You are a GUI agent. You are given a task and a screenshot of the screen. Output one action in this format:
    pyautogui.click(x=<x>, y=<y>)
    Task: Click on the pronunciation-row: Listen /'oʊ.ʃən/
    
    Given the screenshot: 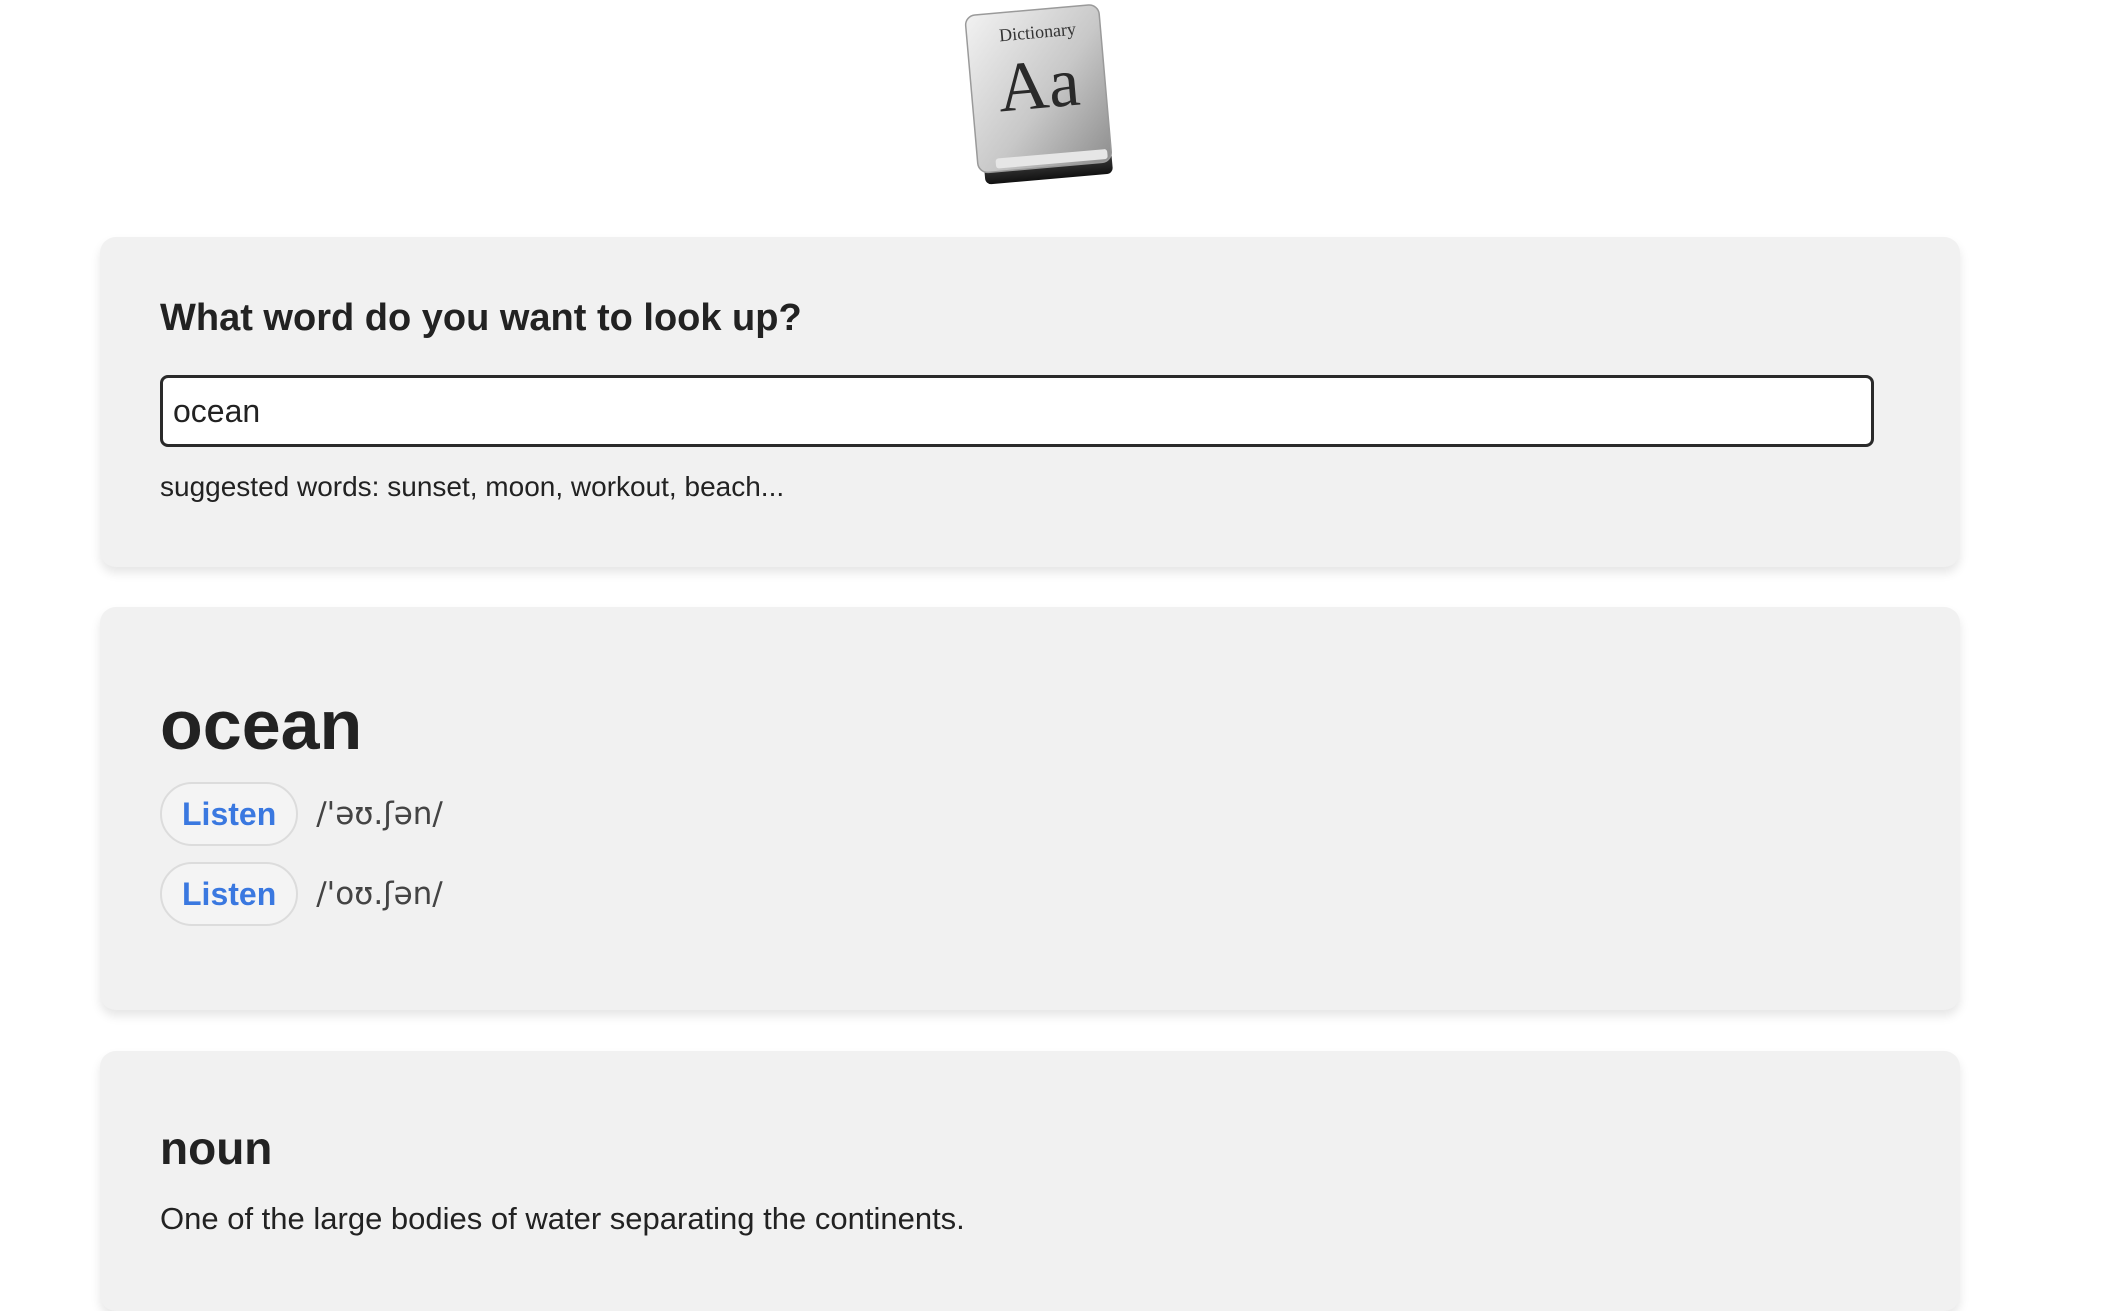 What is the action you would take?
    pyautogui.click(x=301, y=894)
    